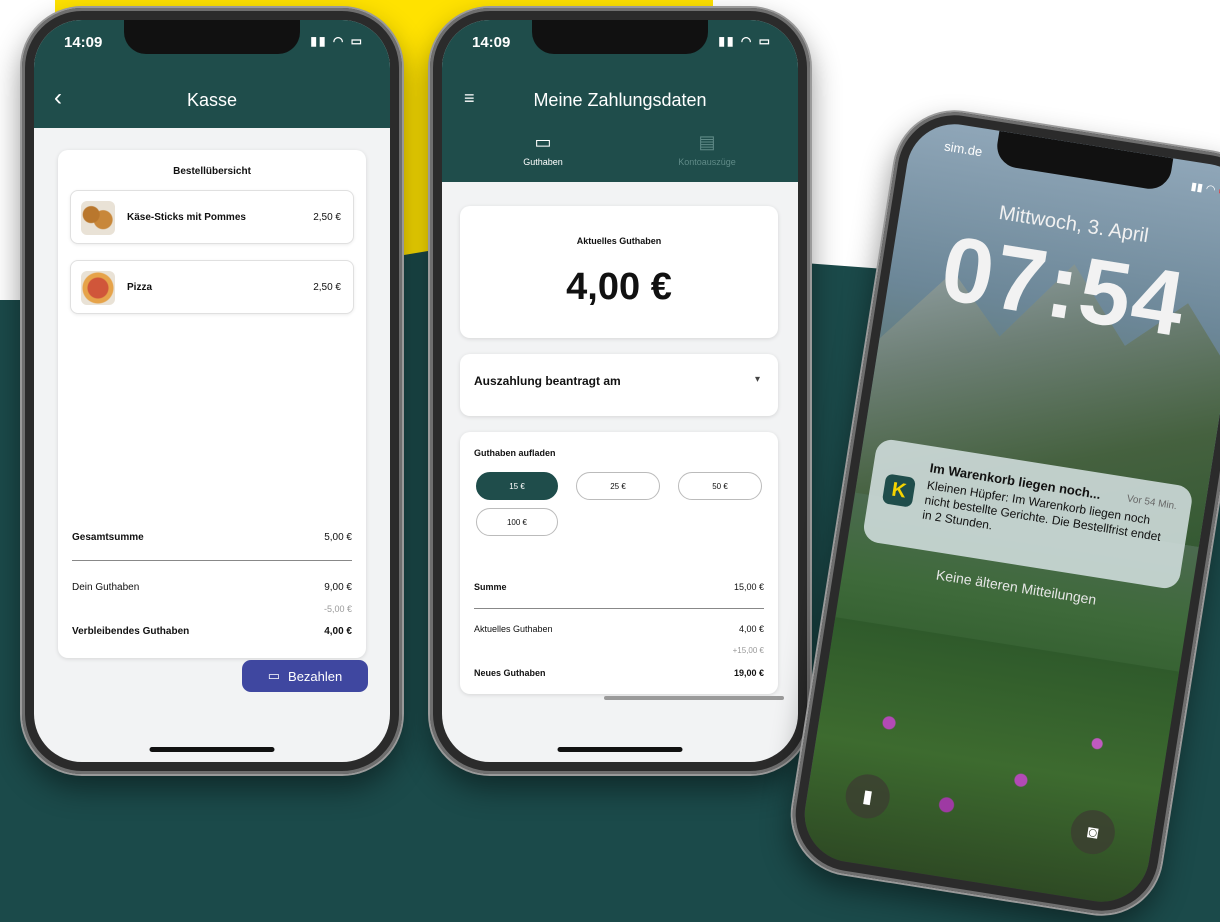 This screenshot has height=922, width=1220. I want to click on deduction-value: -5,00 €, so click(337, 609).